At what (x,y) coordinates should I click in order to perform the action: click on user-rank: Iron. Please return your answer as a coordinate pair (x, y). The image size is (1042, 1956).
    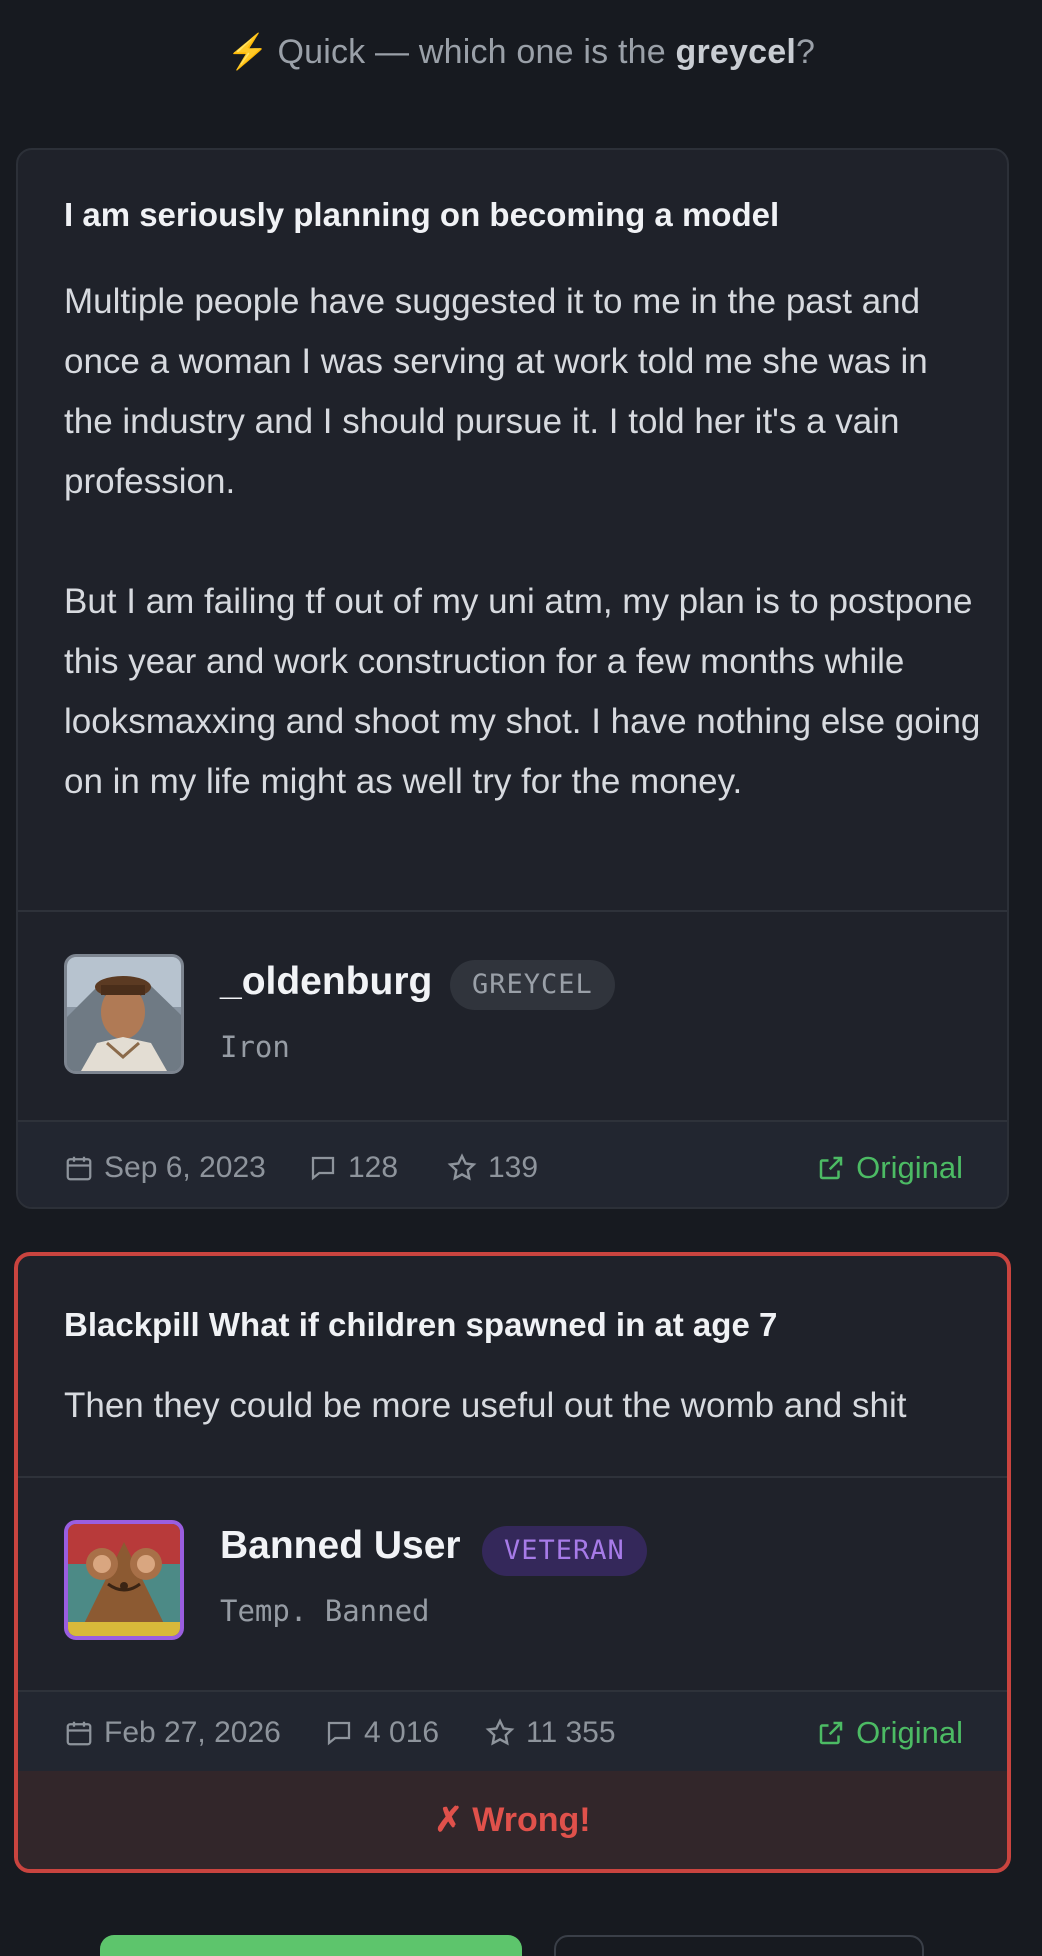
    Looking at the image, I should click on (255, 1047).